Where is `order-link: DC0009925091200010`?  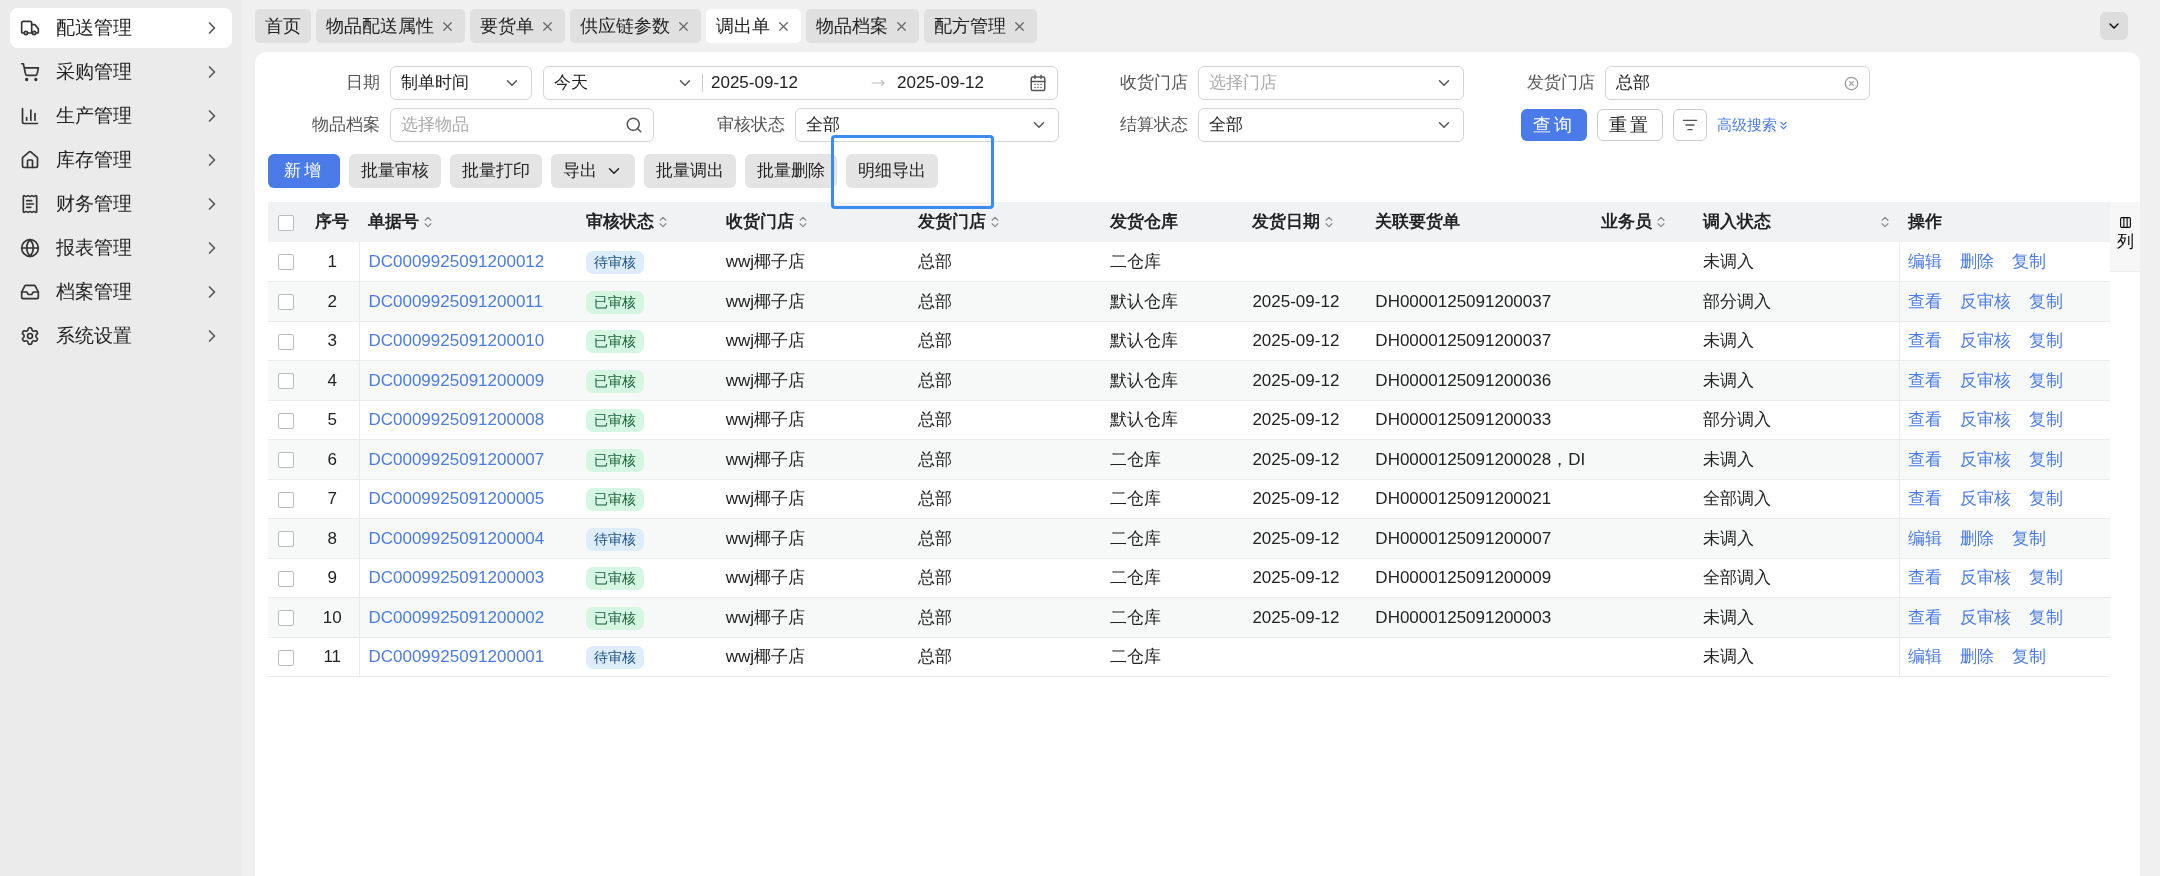 order-link: DC0009925091200010 is located at coordinates (468, 341).